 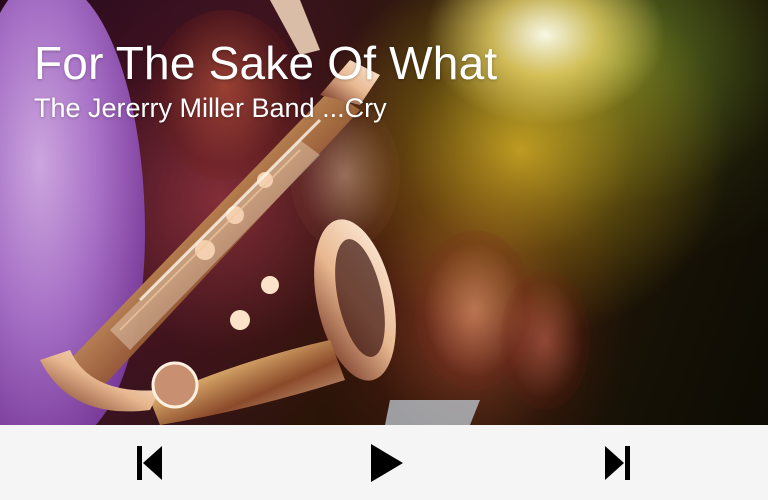 I want to click on play-icon, so click(x=387, y=463).